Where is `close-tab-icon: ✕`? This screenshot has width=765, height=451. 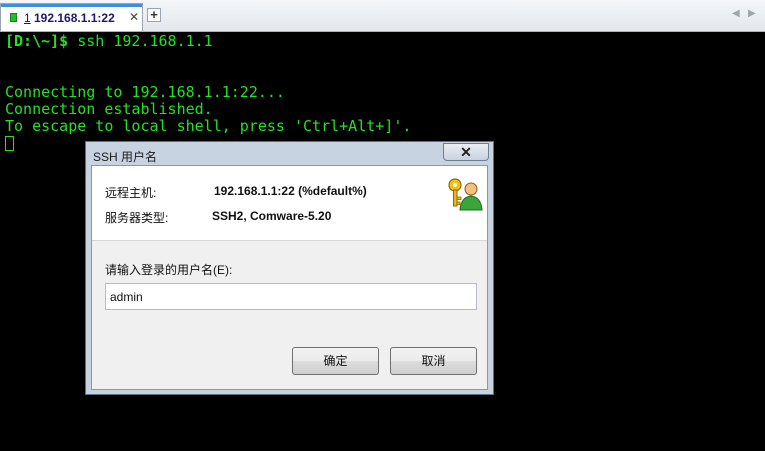 close-tab-icon: ✕ is located at coordinates (134, 17).